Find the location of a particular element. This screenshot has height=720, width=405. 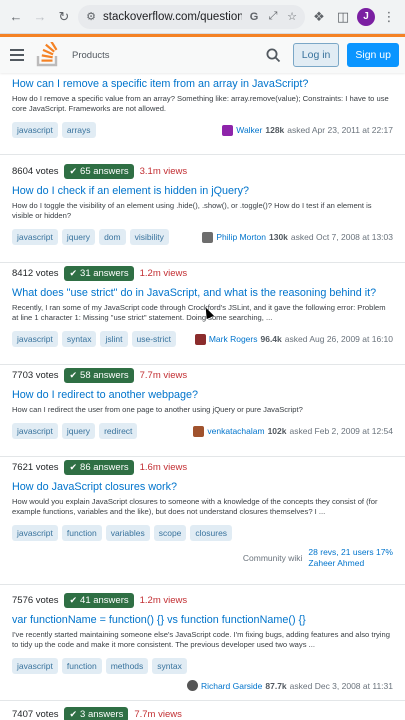

user-name: Mark Rogers is located at coordinates (233, 339).